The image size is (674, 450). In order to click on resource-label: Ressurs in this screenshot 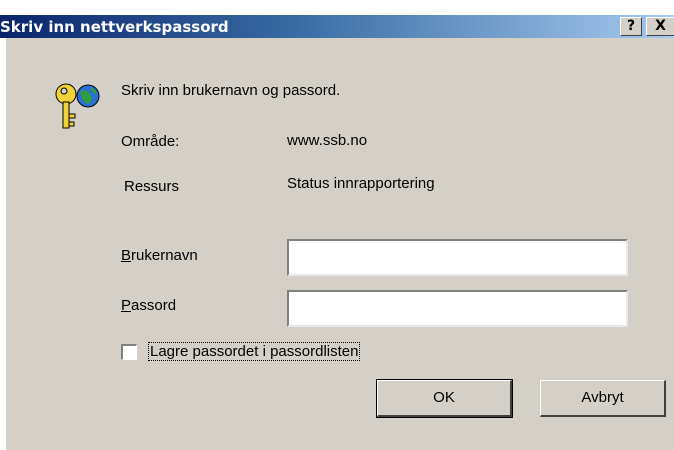, I will do `click(152, 186)`.